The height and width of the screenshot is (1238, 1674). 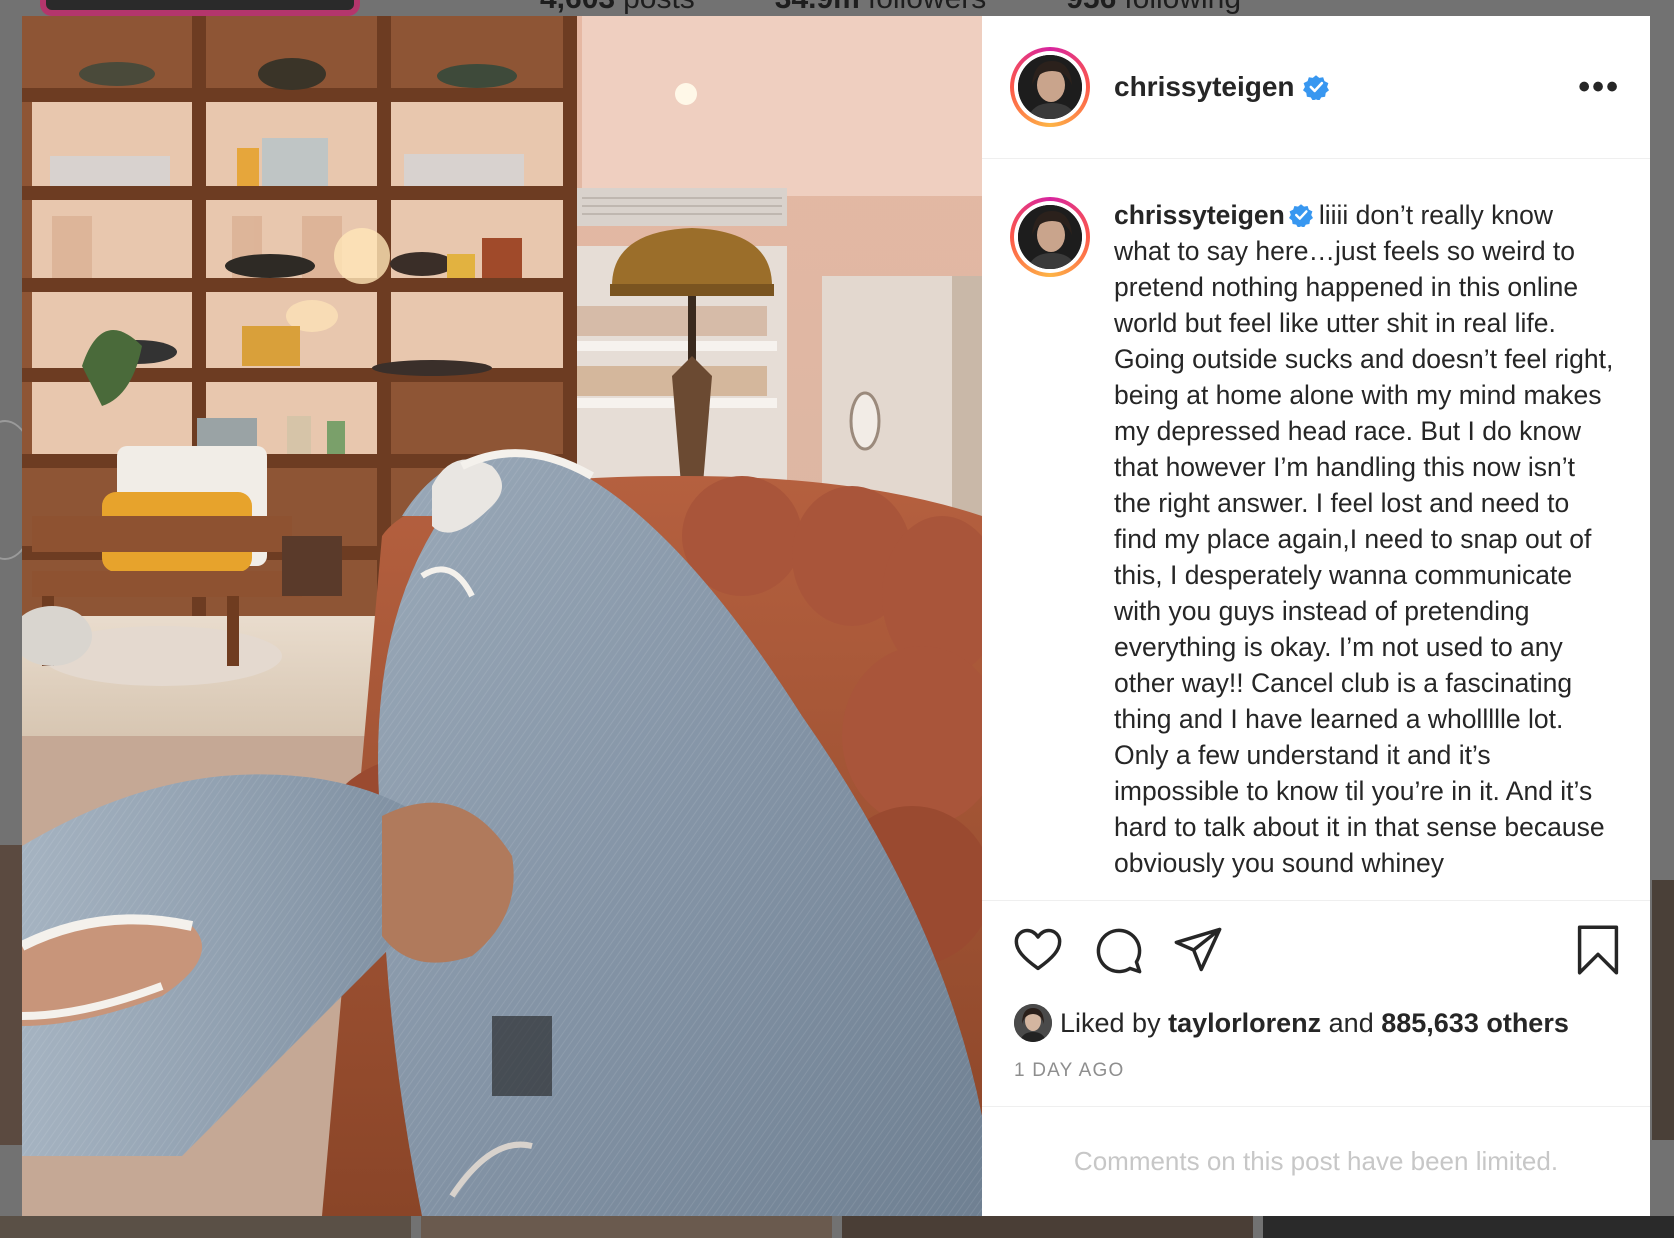 I want to click on liked-by-and: and, so click(x=1351, y=1022).